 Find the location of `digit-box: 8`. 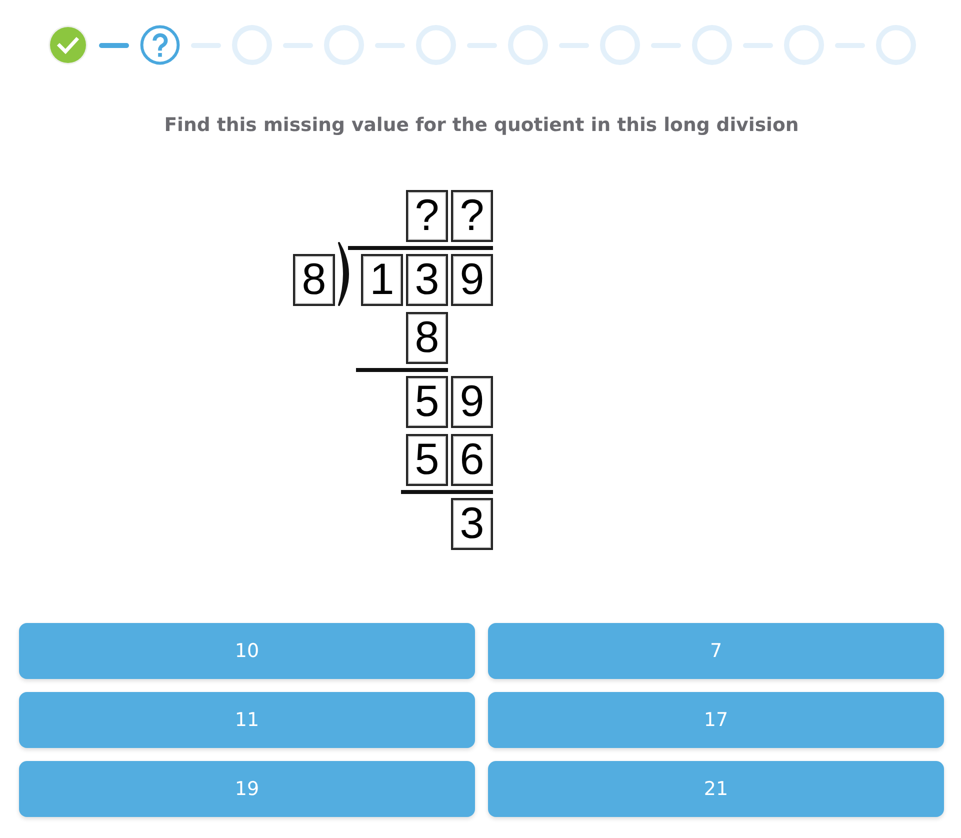

digit-box: 8 is located at coordinates (427, 338).